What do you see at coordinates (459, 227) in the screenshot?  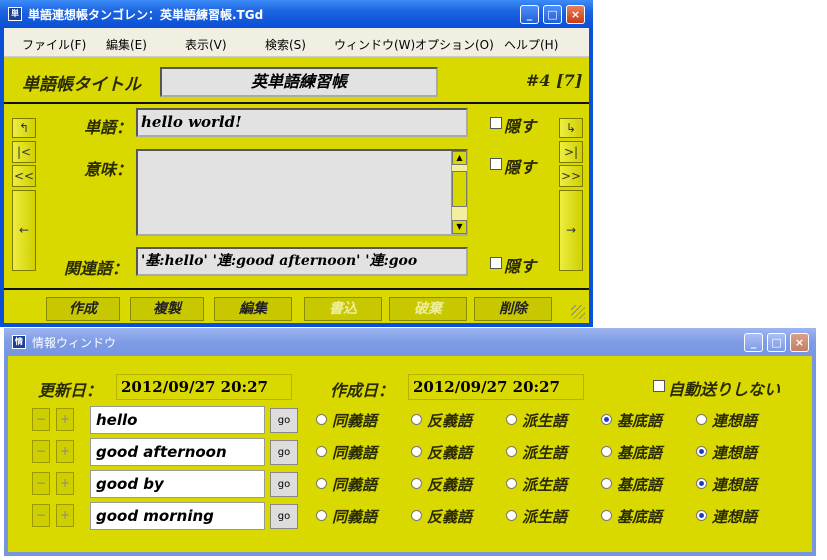 I see `scroll-down-icon: ▼` at bounding box center [459, 227].